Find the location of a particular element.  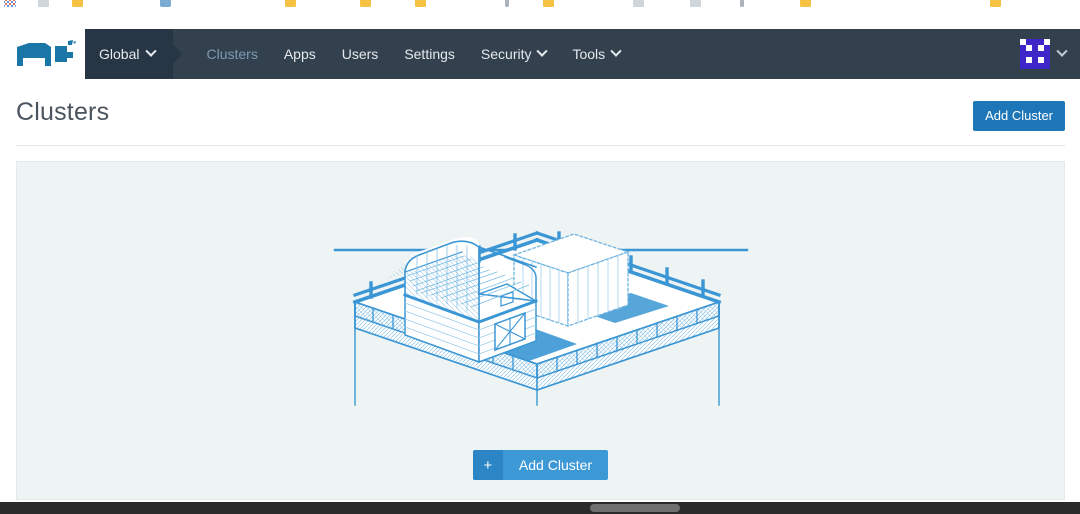

horizontal-scrollbar-thumb is located at coordinates (635, 508).